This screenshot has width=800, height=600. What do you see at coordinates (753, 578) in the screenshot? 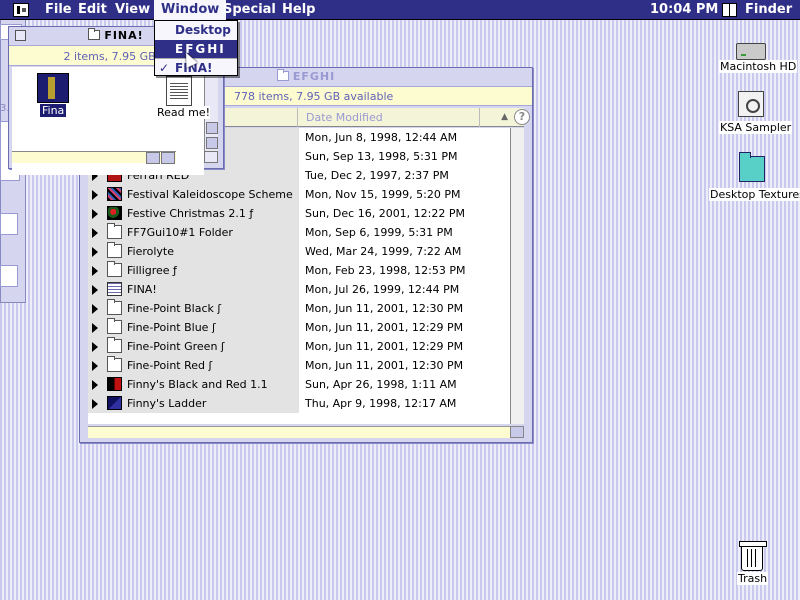
I see `desktop-icon-label: Trash` at bounding box center [753, 578].